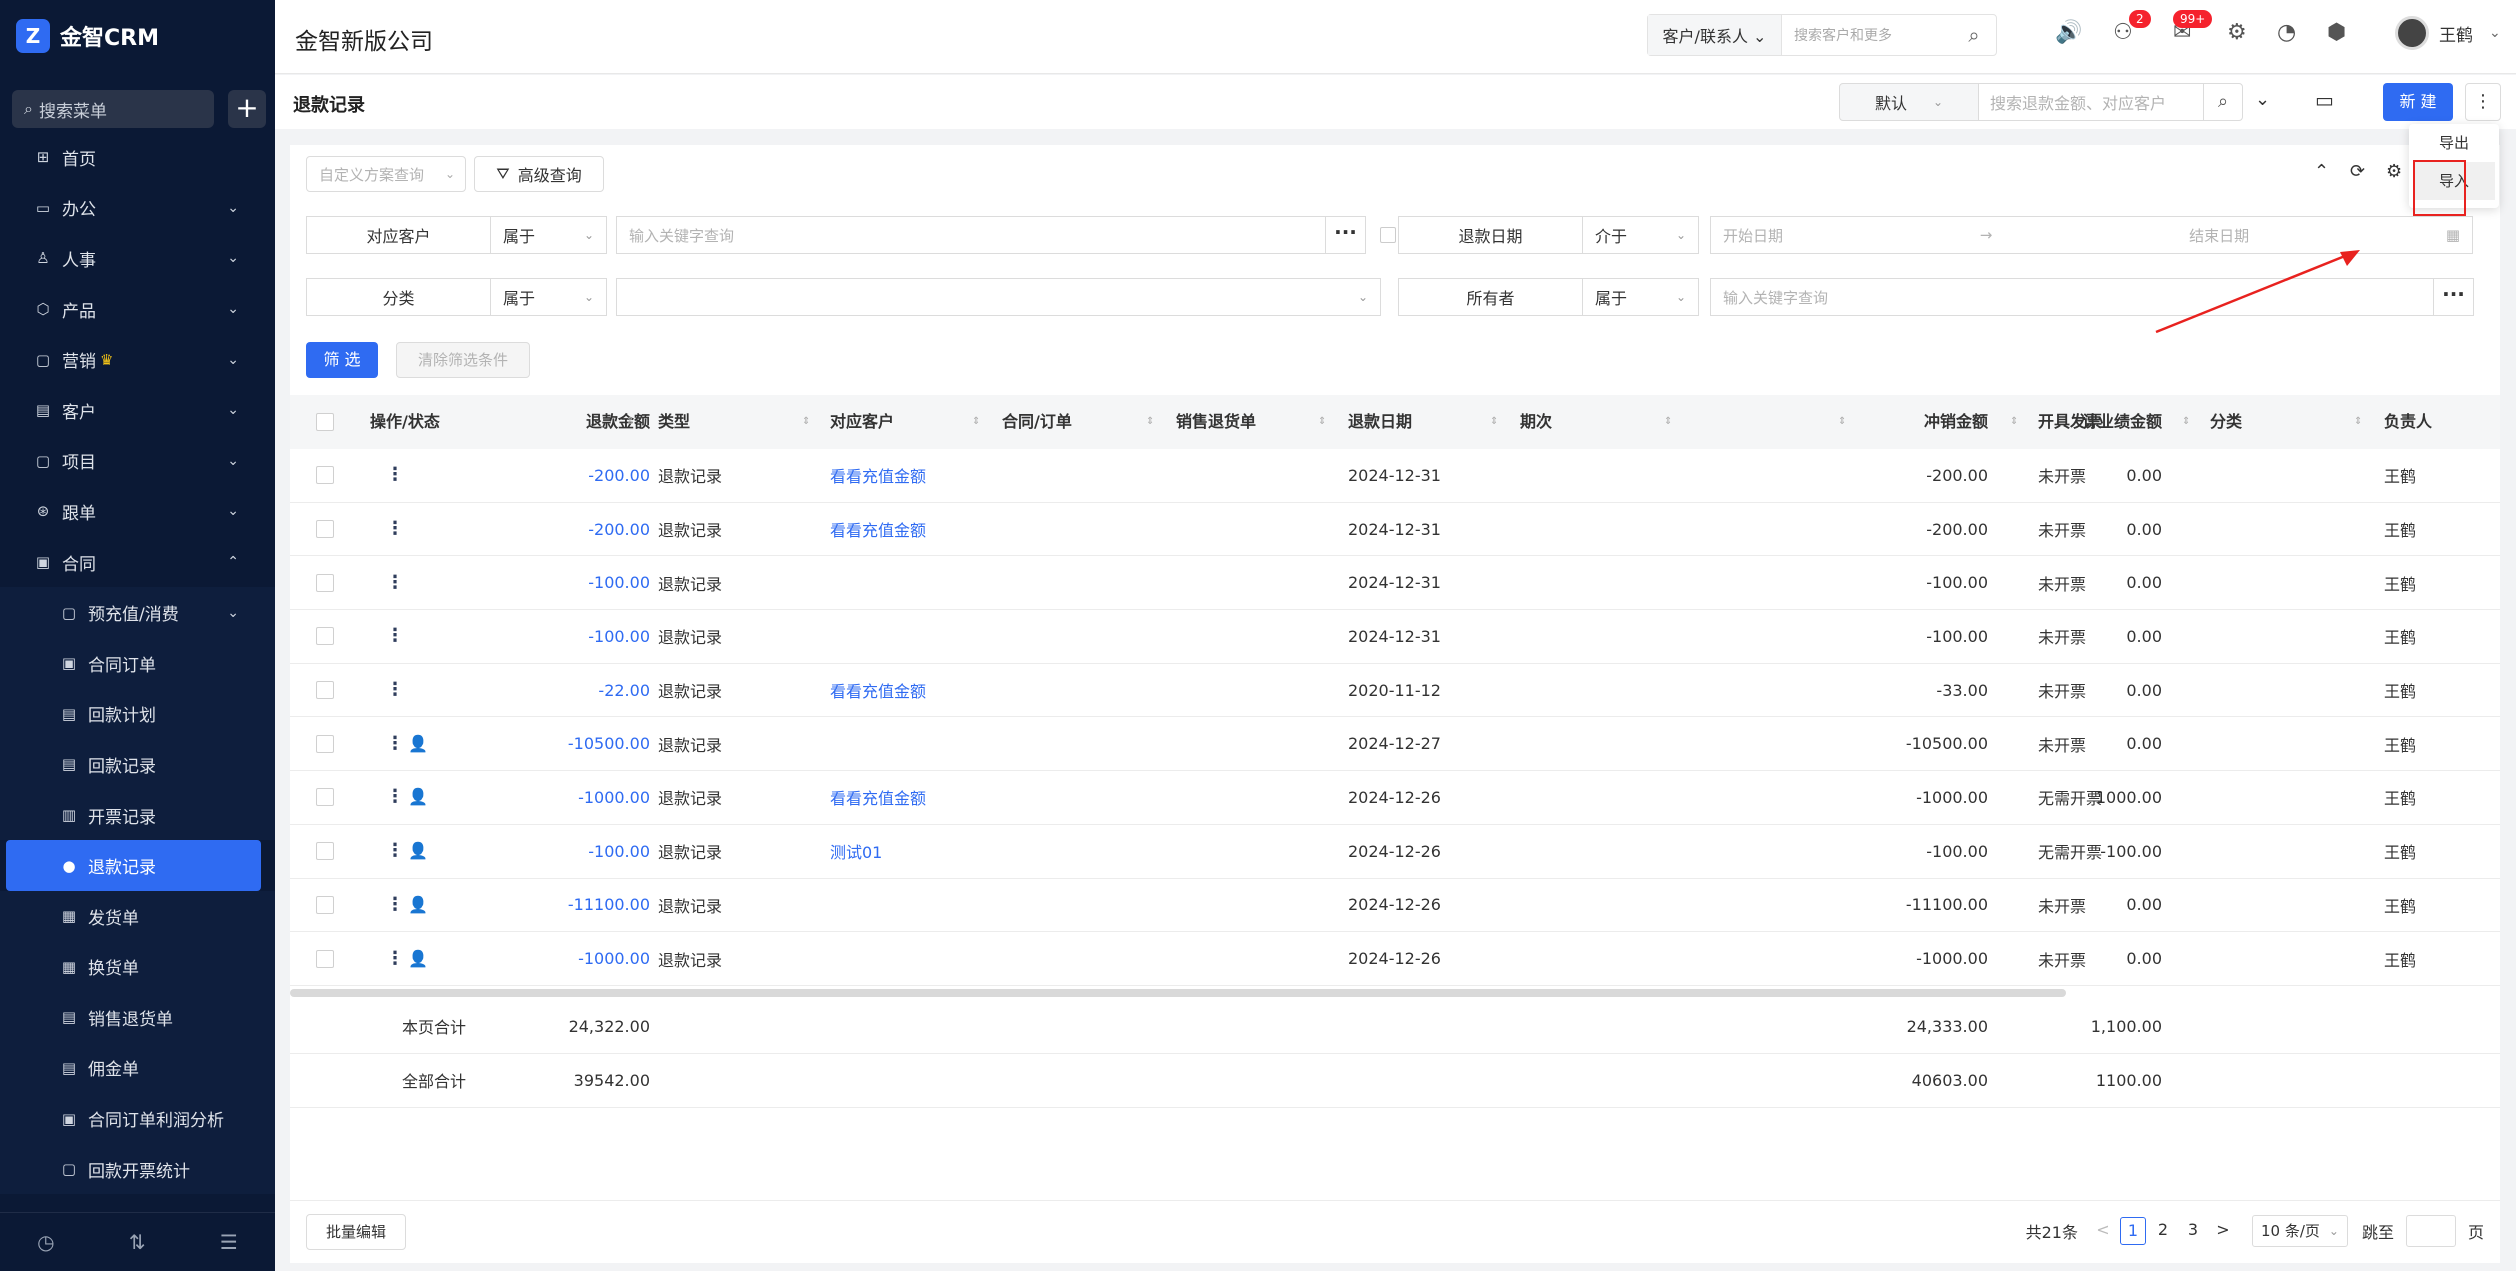 The height and width of the screenshot is (1271, 2516). What do you see at coordinates (1600, 422) in the screenshot?
I see `column-header: 期次` at bounding box center [1600, 422].